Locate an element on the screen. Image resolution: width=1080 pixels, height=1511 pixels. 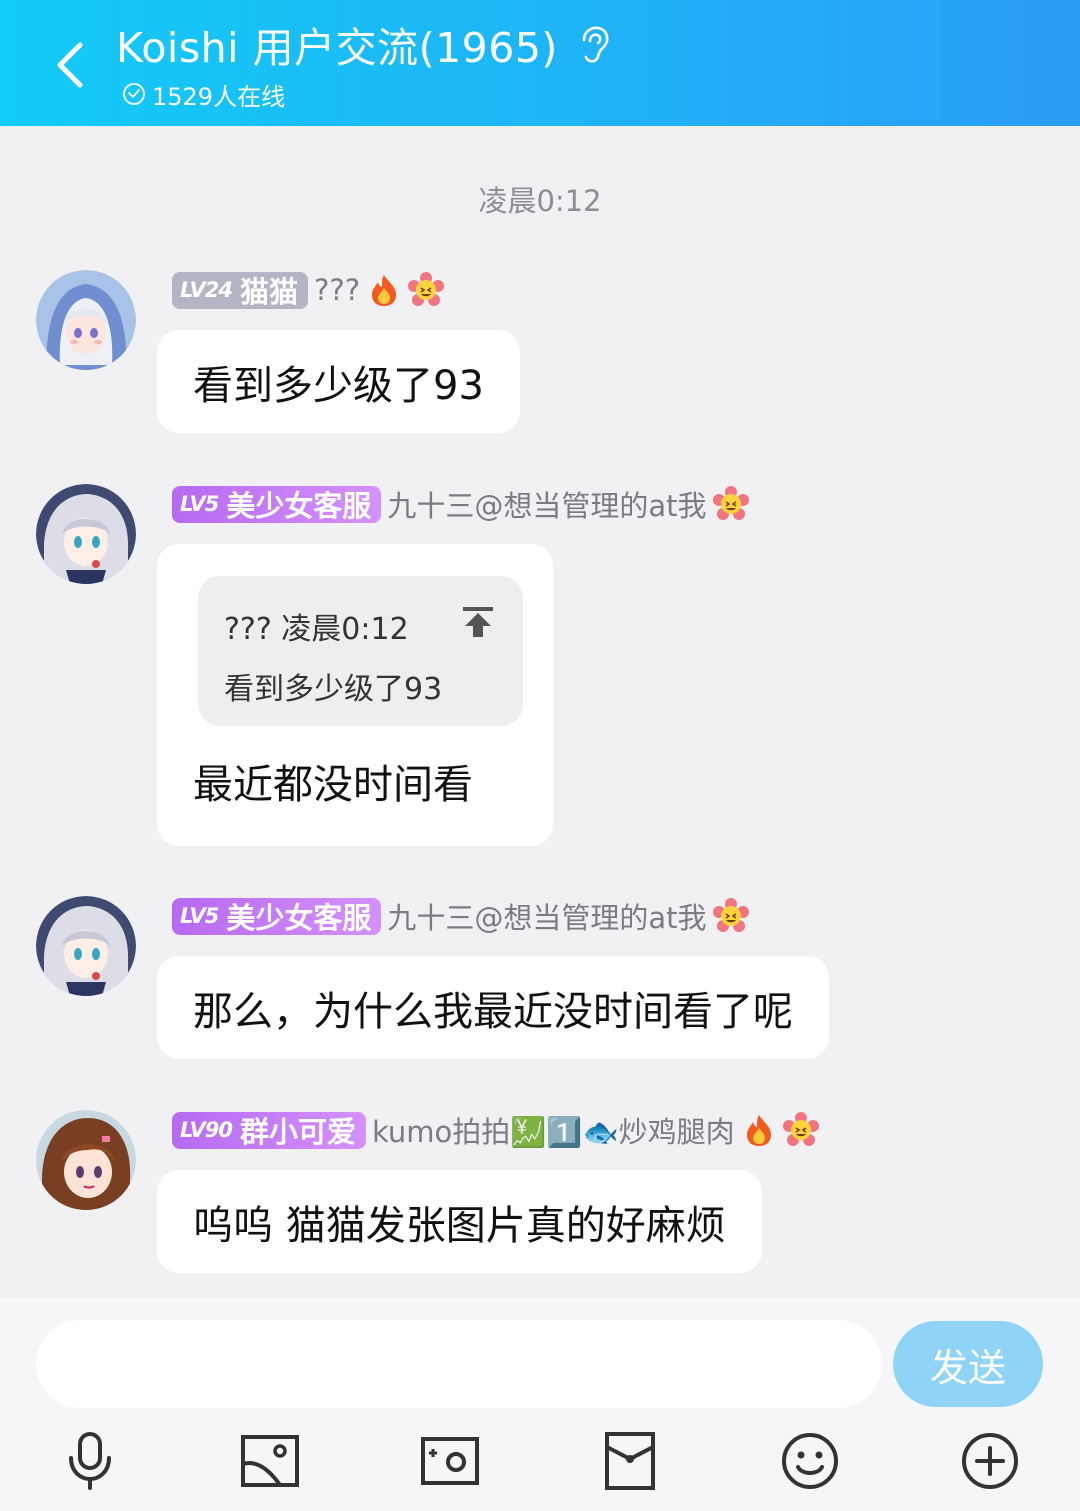
image-button is located at coordinates (270, 1461).